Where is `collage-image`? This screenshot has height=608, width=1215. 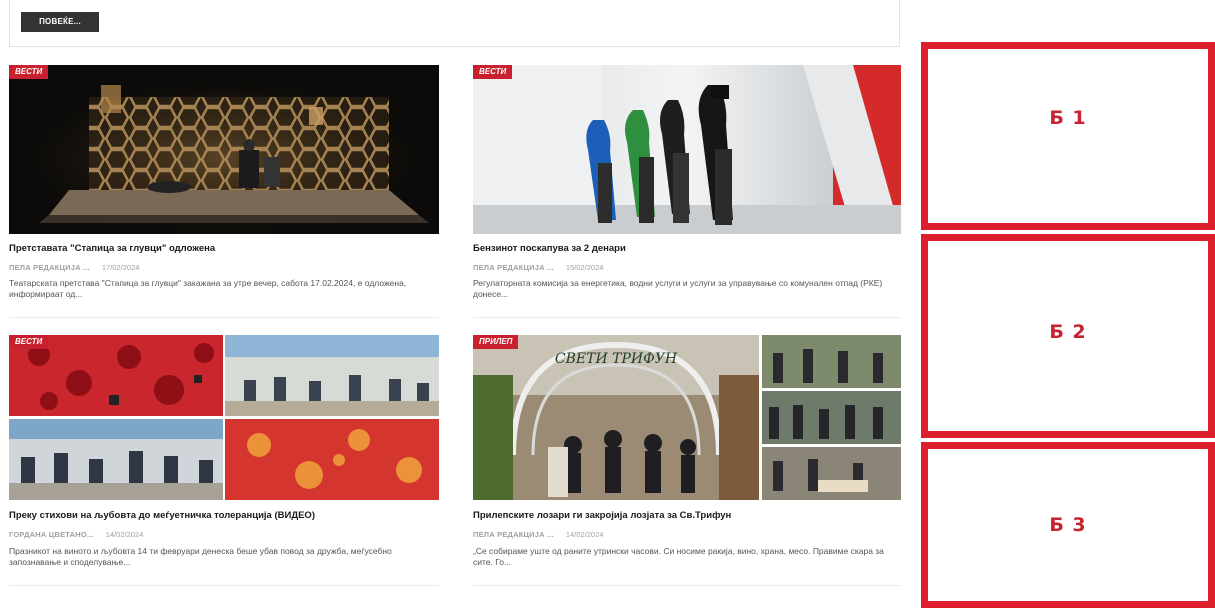
collage-image is located at coordinates (224, 417).